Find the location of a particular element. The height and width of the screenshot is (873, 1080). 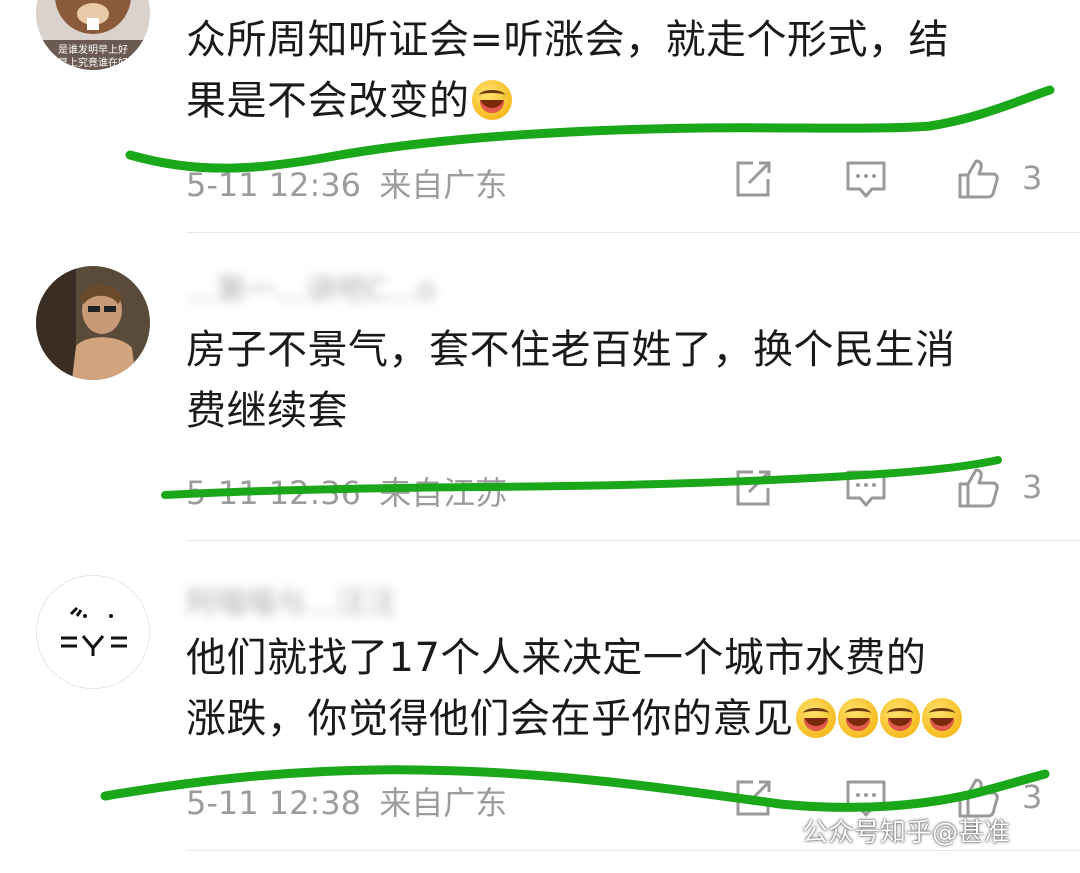

watermark-text: 公众号知乎@甚准 is located at coordinates (906, 833).